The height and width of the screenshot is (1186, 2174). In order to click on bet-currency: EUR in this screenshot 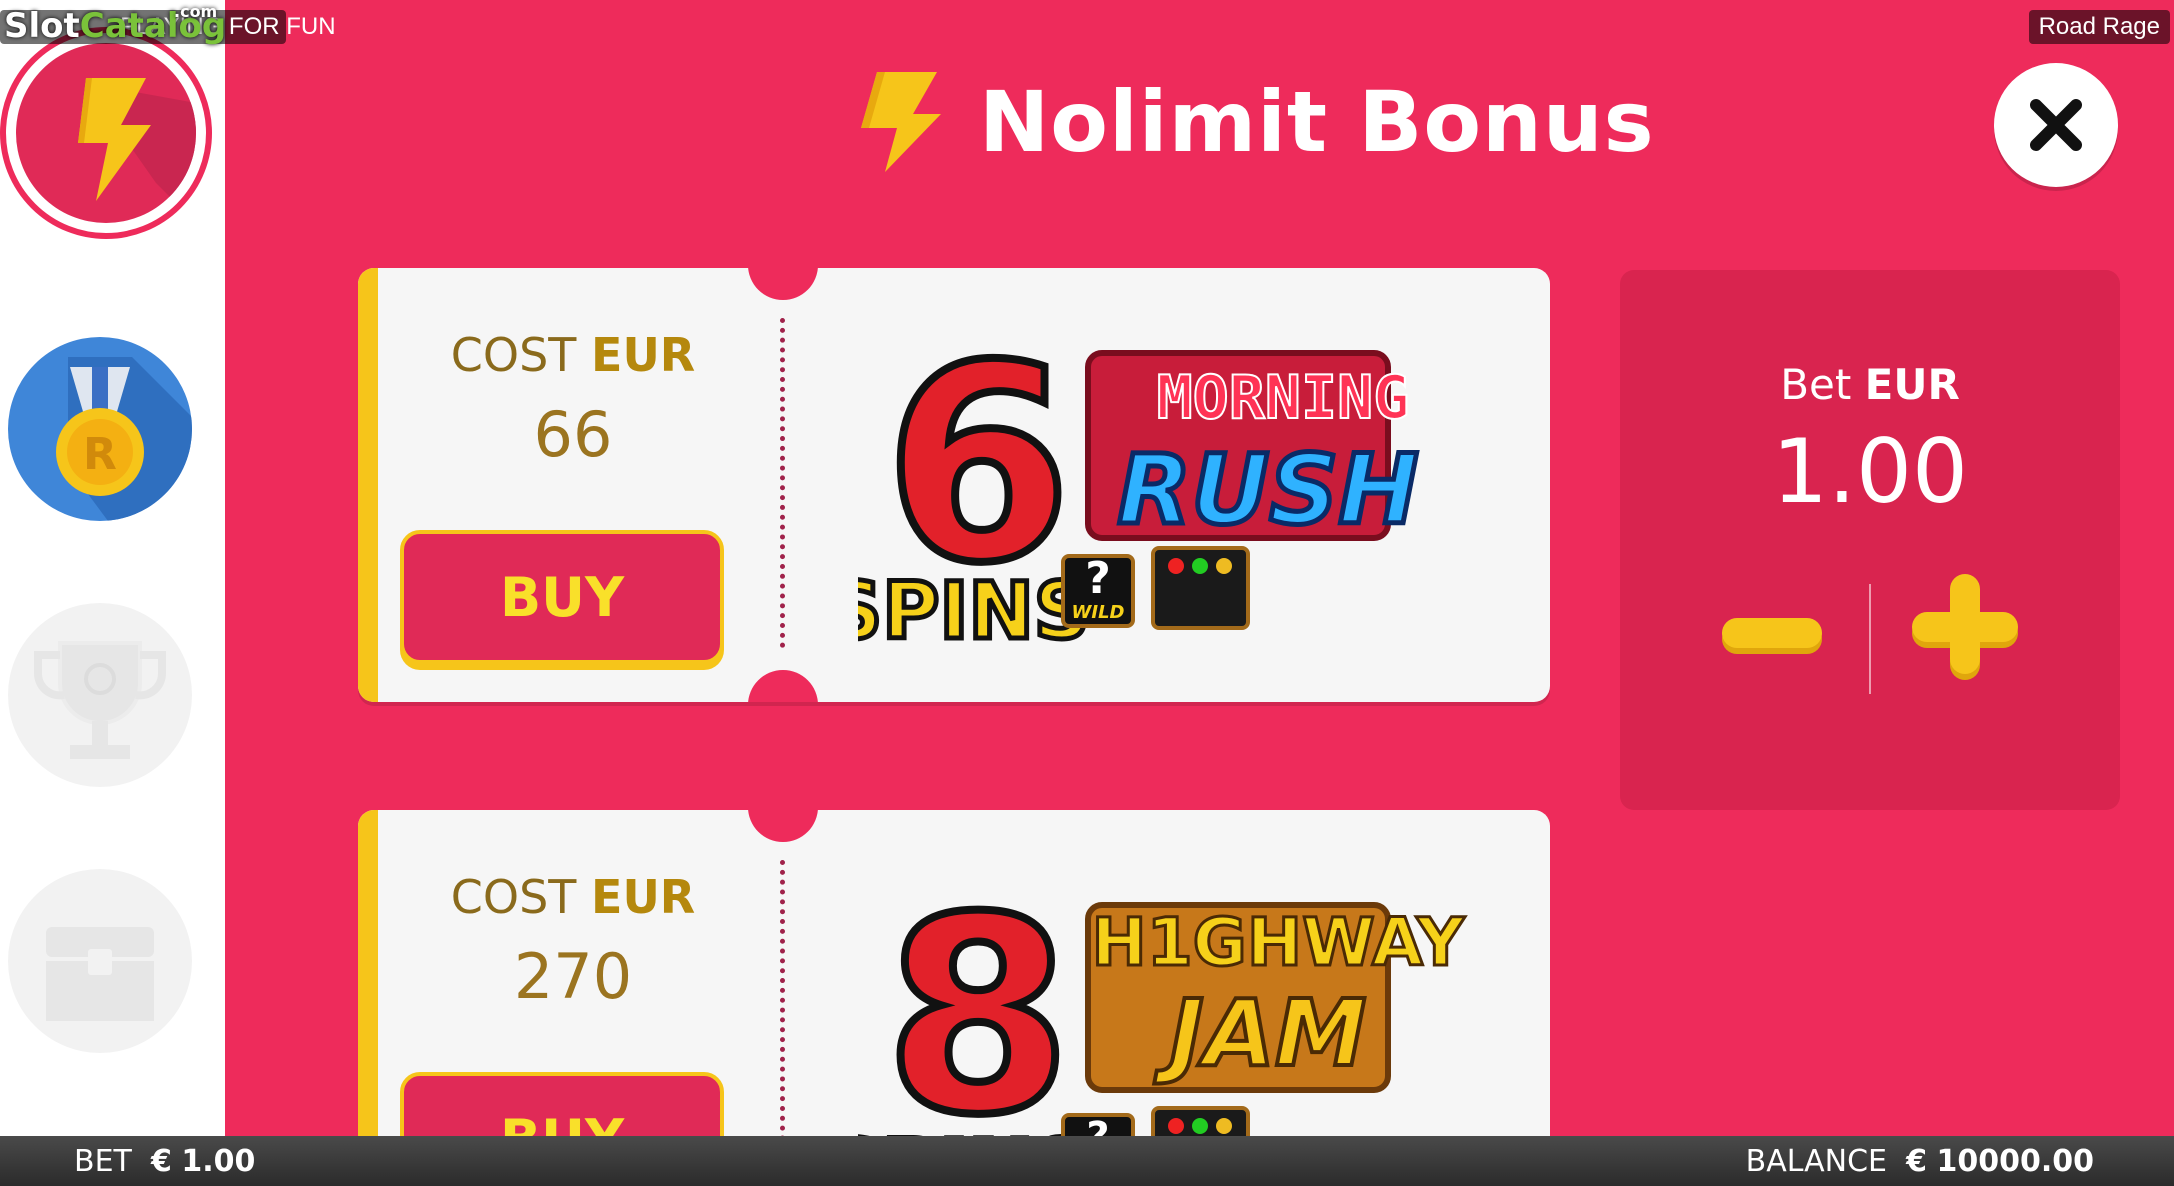, I will do `click(1912, 384)`.